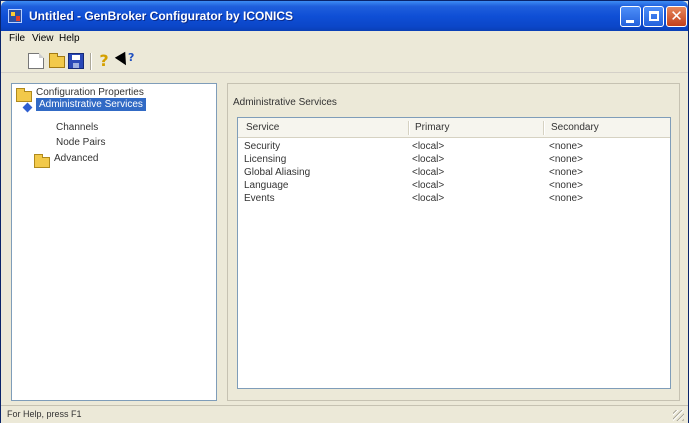 Image resolution: width=689 pixels, height=423 pixels. I want to click on toolbar-separator, so click(91, 61).